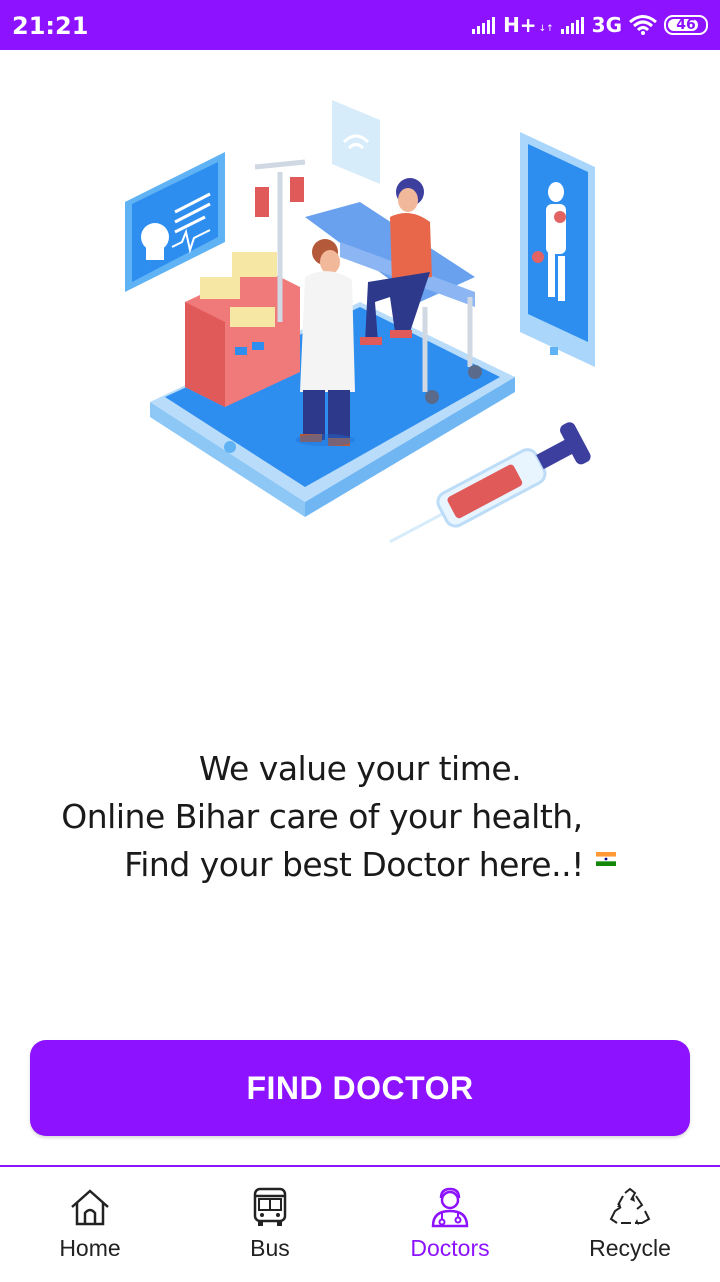  Describe the element at coordinates (50, 26) in the screenshot. I see `status-time: 21:21` at that location.